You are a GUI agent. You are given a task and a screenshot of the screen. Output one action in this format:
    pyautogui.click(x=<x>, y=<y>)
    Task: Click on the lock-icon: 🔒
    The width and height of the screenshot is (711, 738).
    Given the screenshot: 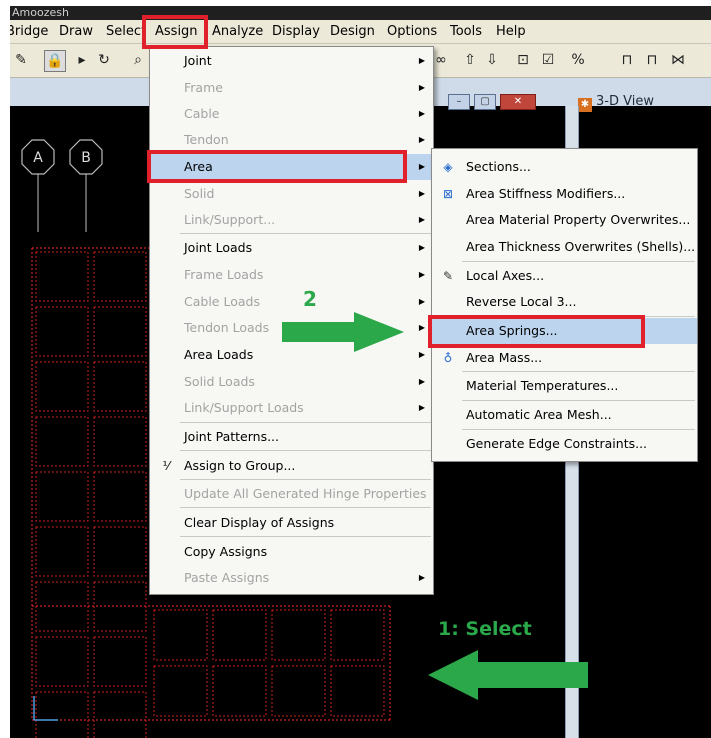 What is the action you would take?
    pyautogui.click(x=55, y=61)
    